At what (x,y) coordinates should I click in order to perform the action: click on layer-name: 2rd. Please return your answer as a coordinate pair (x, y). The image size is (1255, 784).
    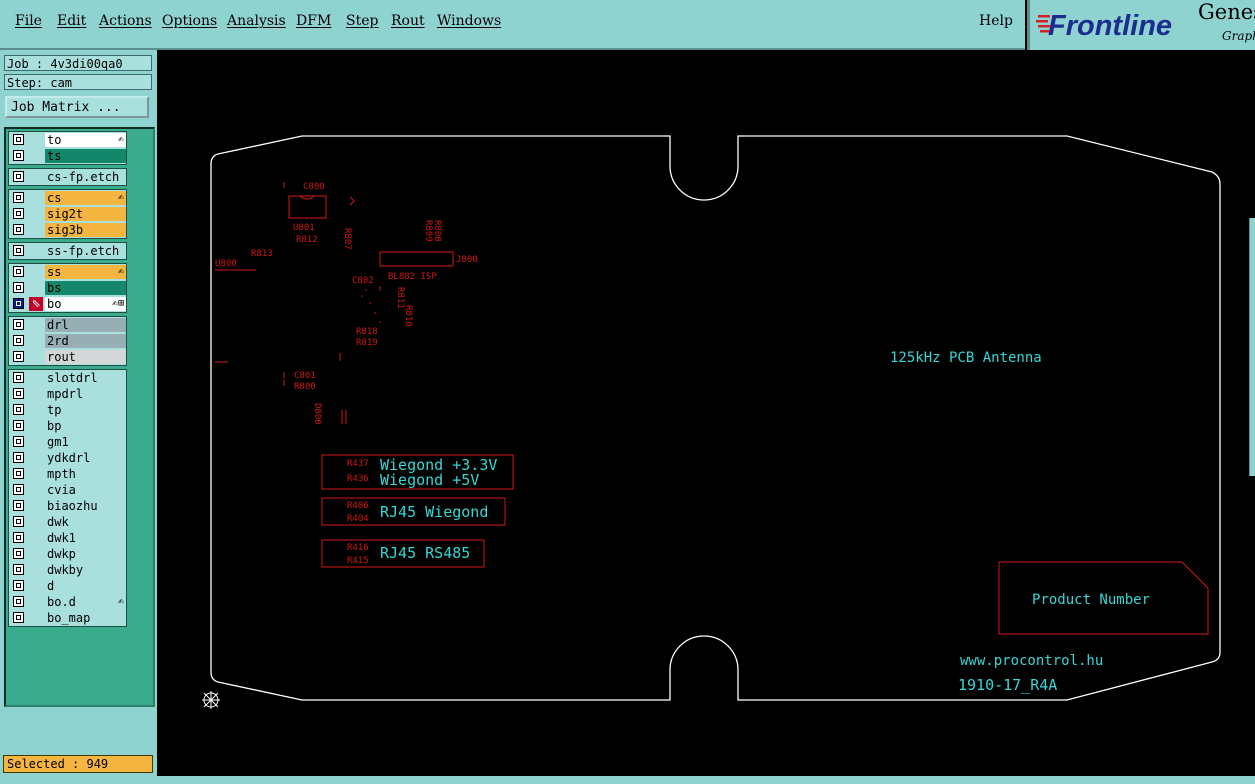
    Looking at the image, I should click on (85, 341).